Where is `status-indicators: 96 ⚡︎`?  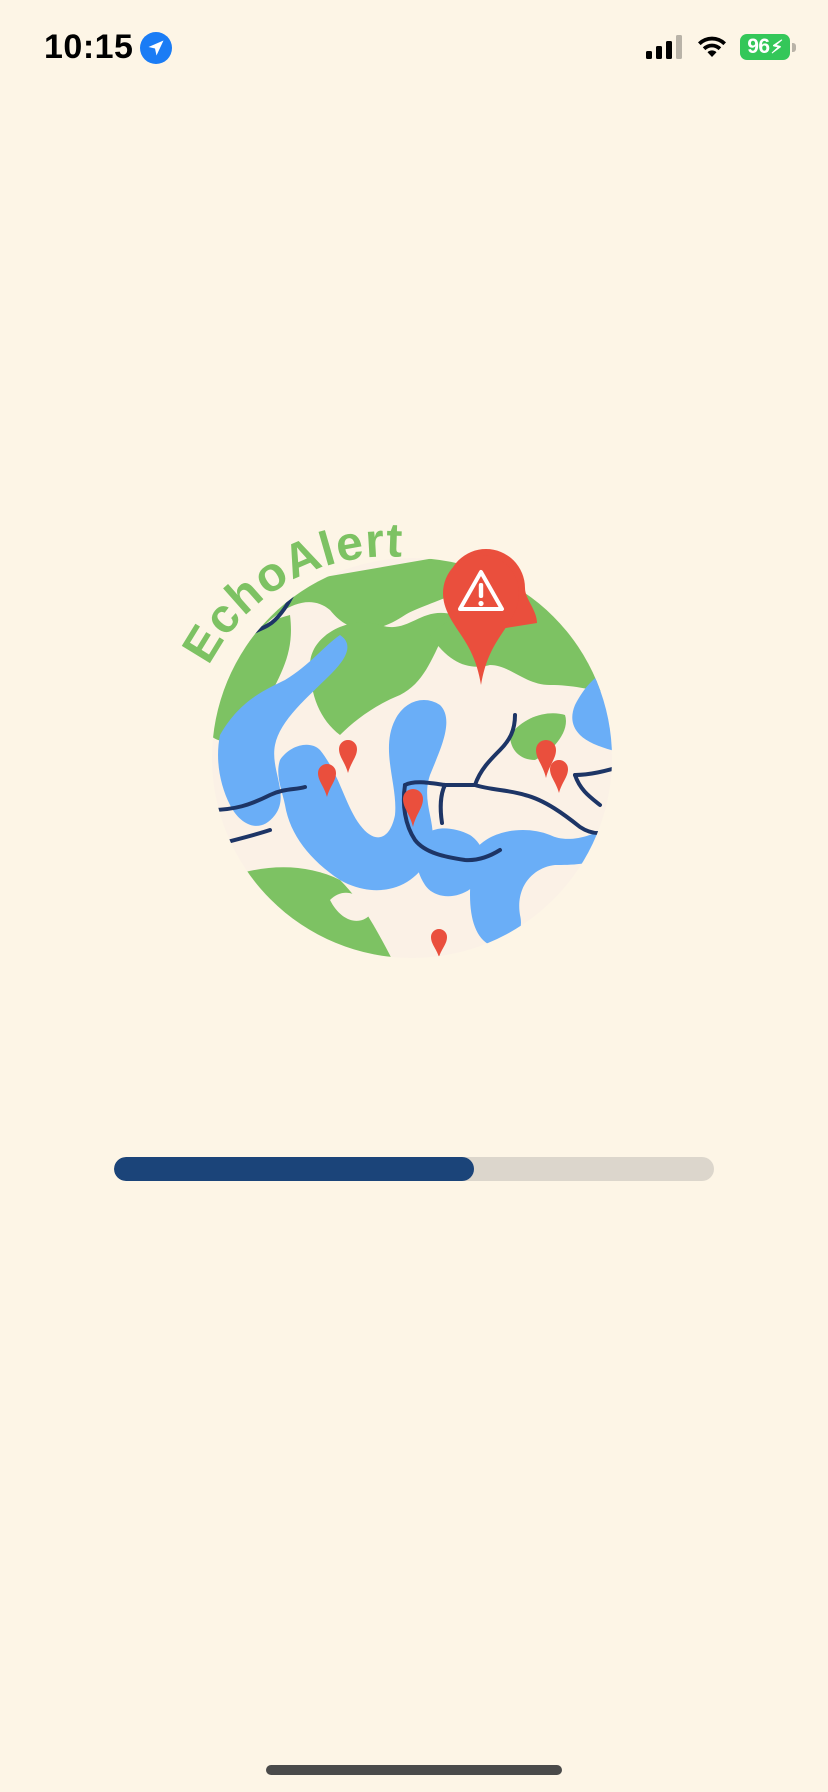
status-indicators: 96 ⚡︎ is located at coordinates (721, 47).